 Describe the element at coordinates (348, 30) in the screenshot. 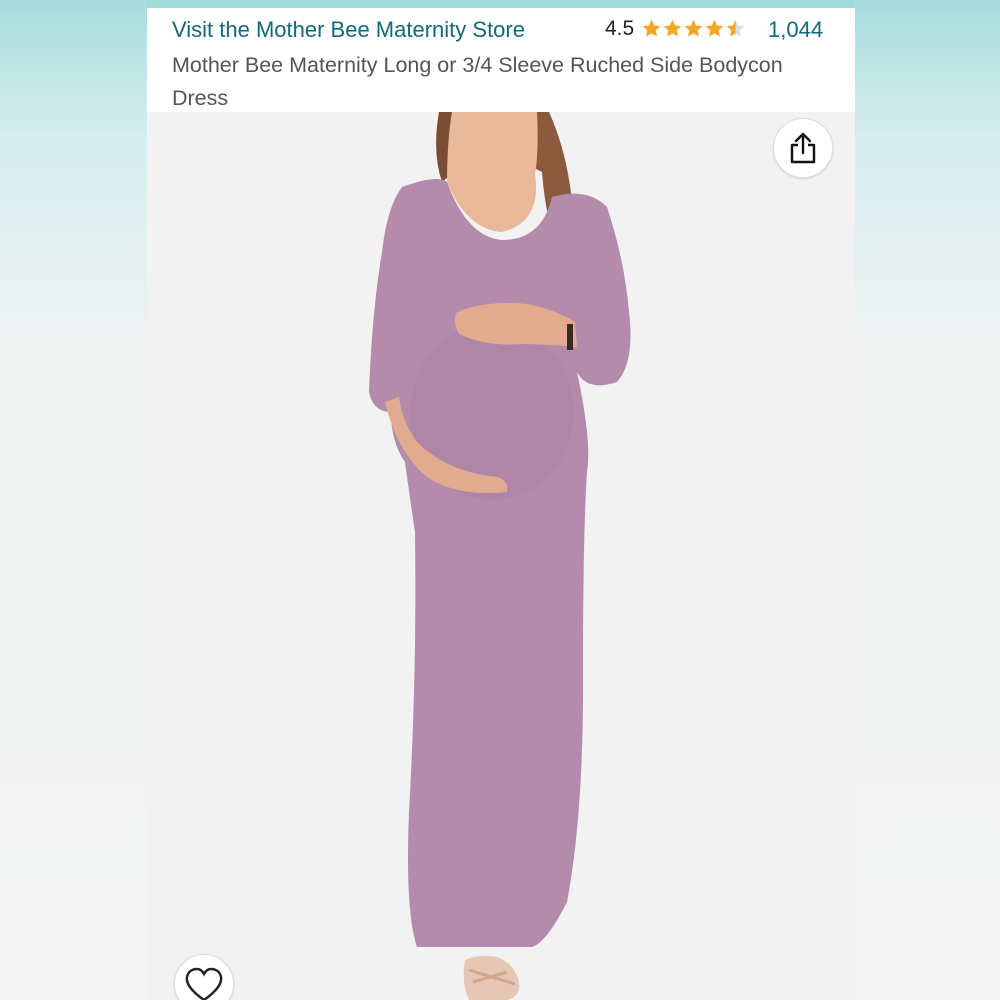

I see `store-link: Visit the Mother Bee Maternity Store` at that location.